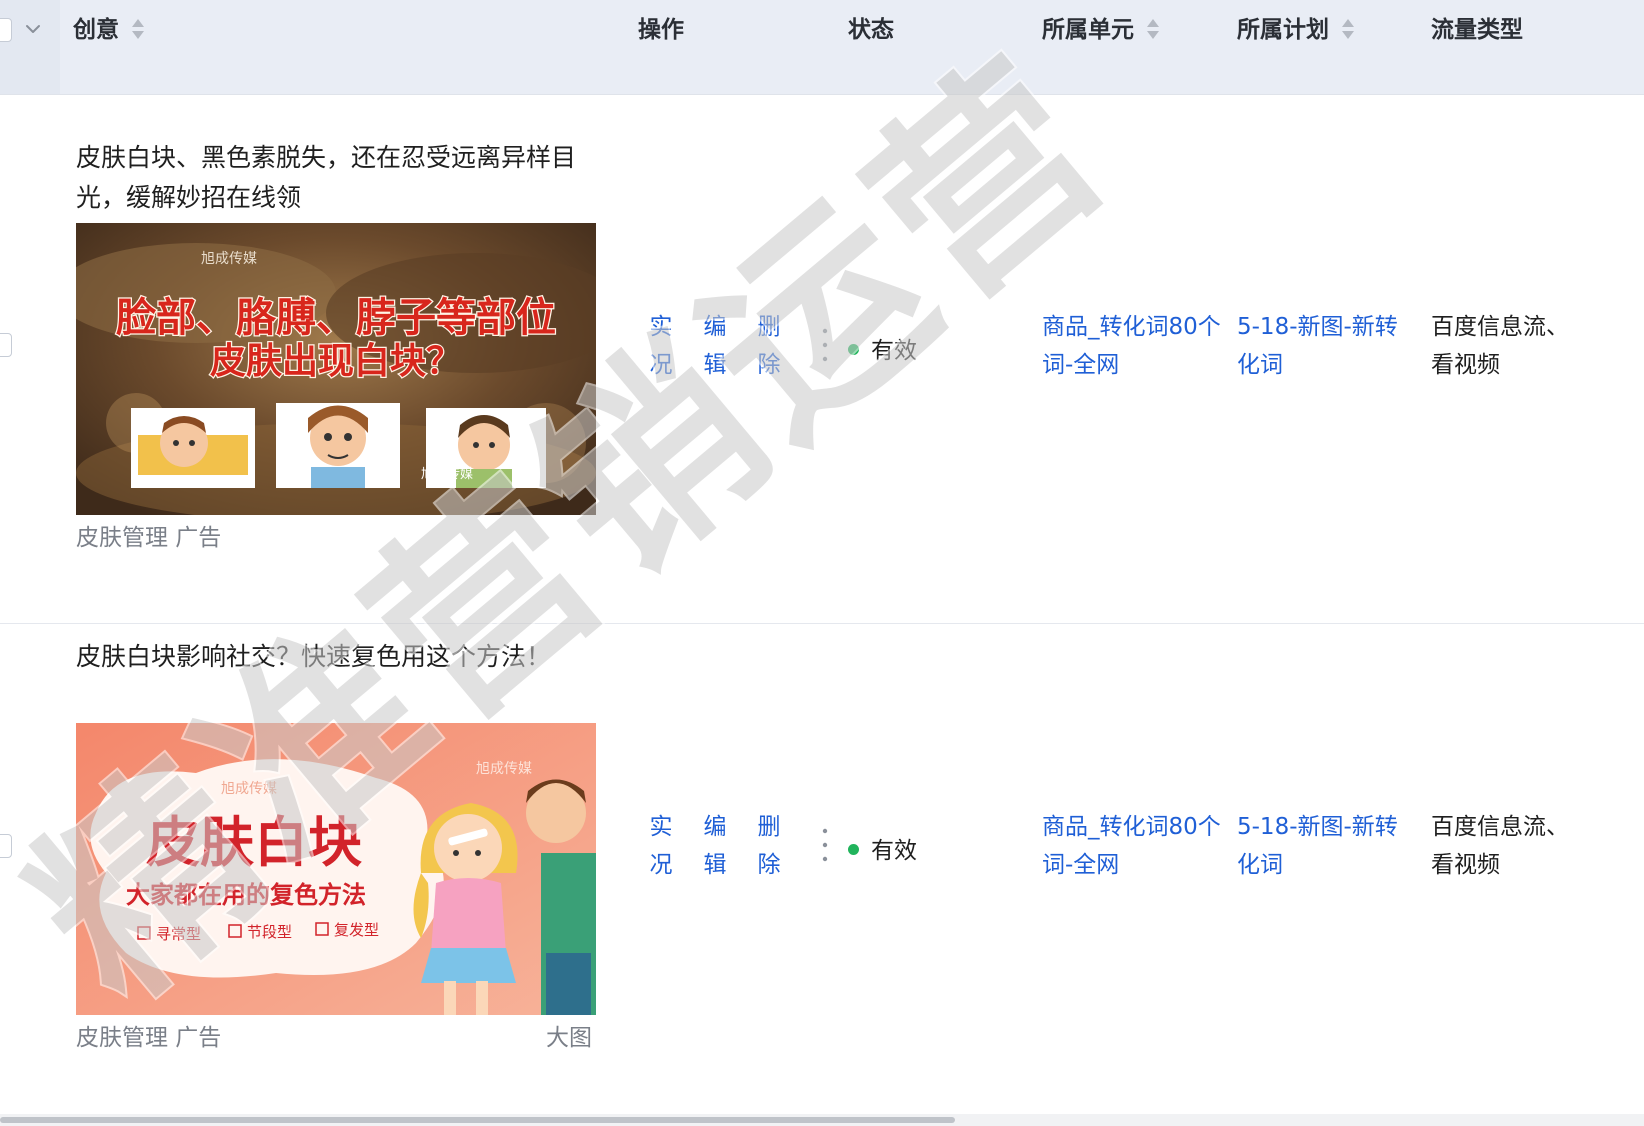 The height and width of the screenshot is (1126, 1644). Describe the element at coordinates (33, 29) in the screenshot. I see `chevron-down-icon` at that location.